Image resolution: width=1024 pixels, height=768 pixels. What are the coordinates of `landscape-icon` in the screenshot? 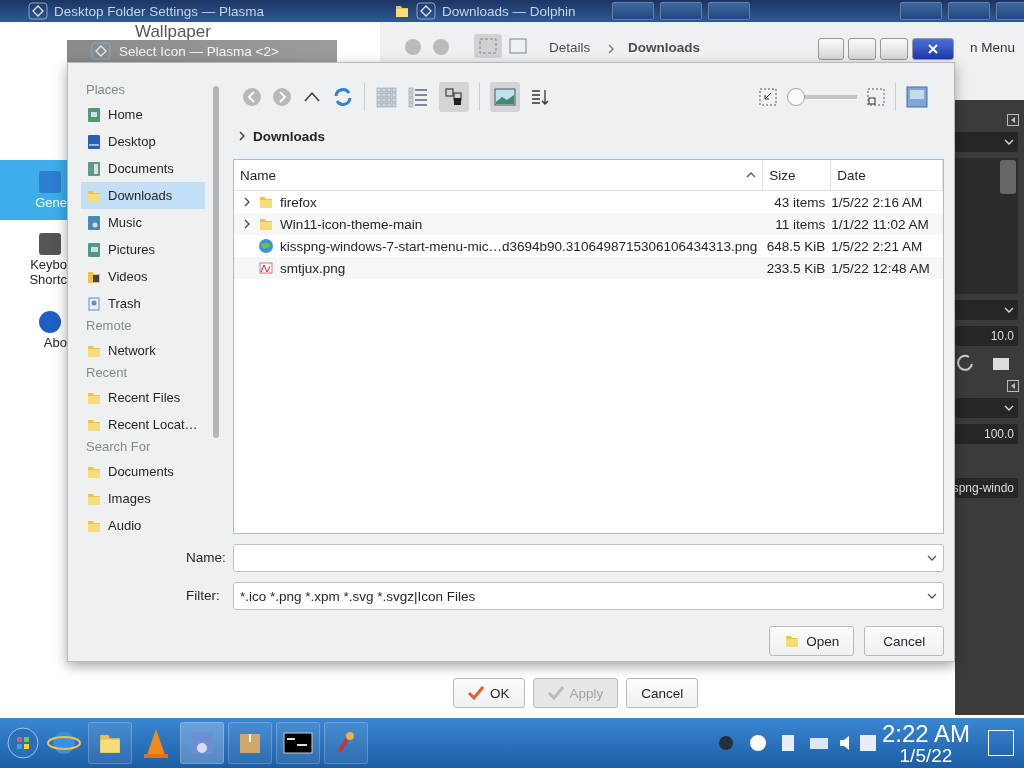 It's located at (505, 97).